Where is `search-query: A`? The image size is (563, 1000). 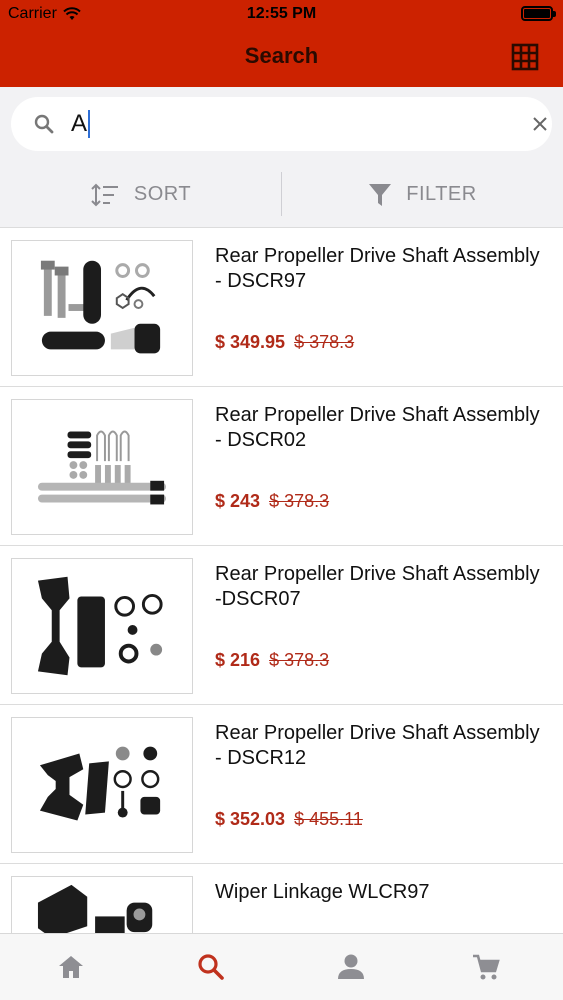
search-query: A is located at coordinates (81, 124).